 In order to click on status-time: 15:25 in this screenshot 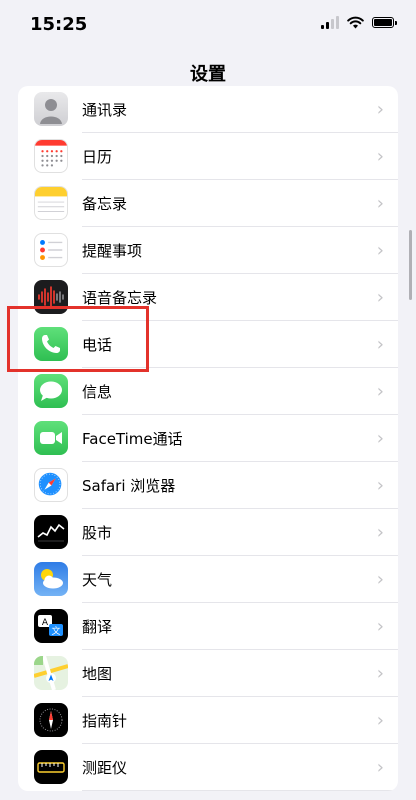, I will do `click(59, 24)`.